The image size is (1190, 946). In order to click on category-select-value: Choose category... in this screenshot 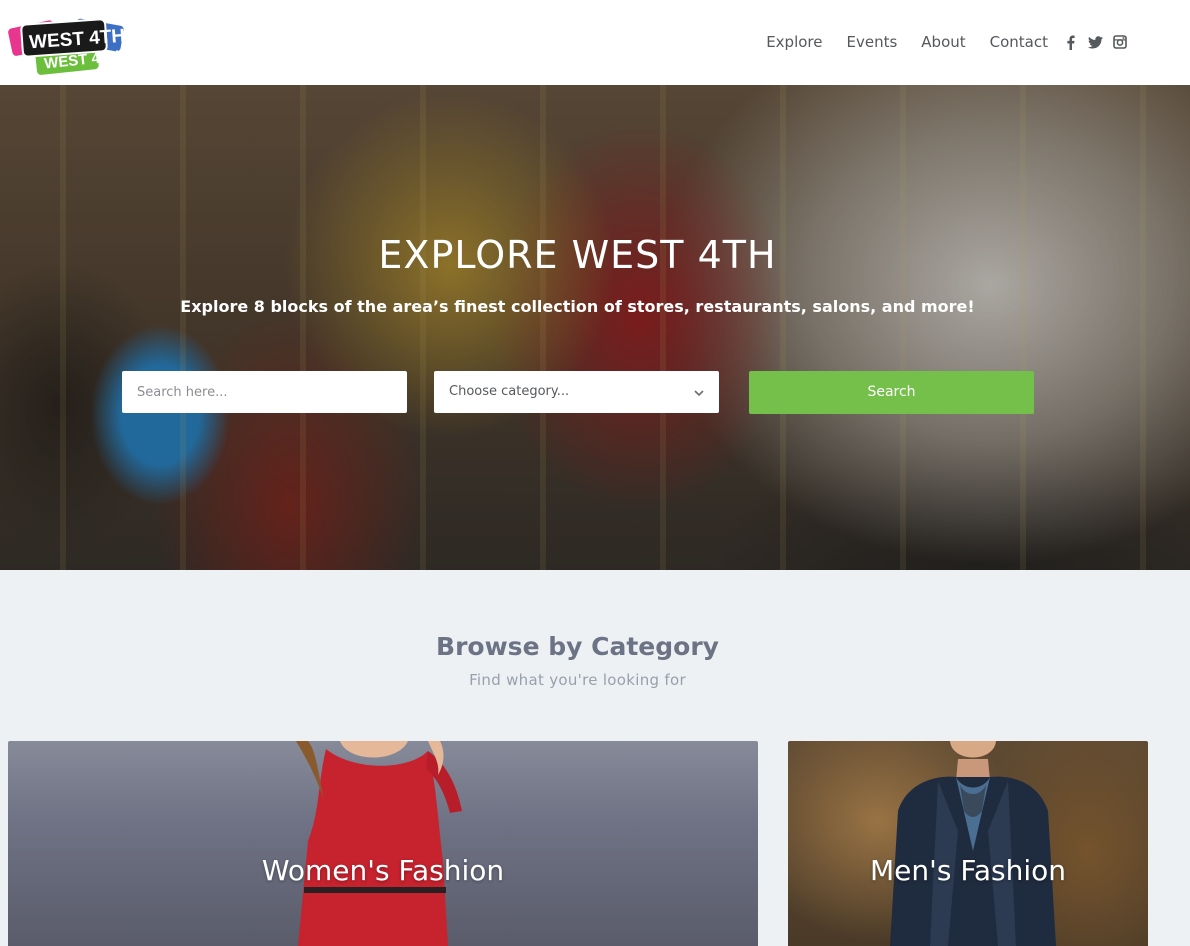, I will do `click(509, 391)`.